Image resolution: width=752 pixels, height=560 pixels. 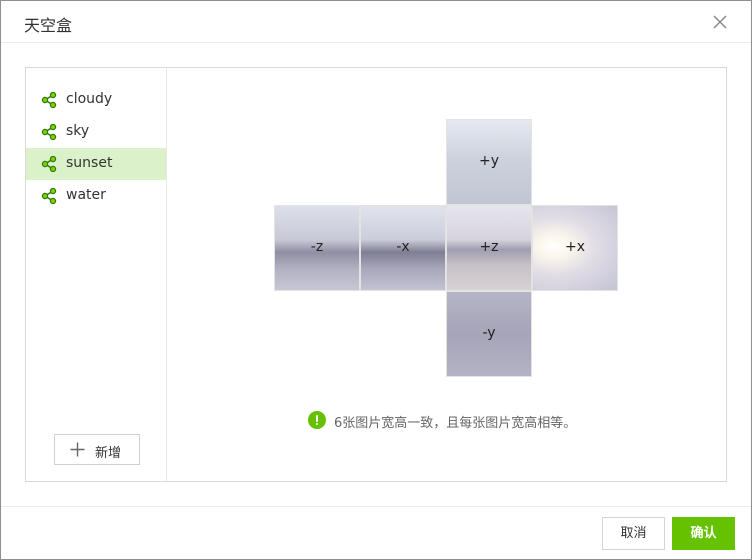 I want to click on sidebar-item-sunset: sunset, so click(x=96, y=164).